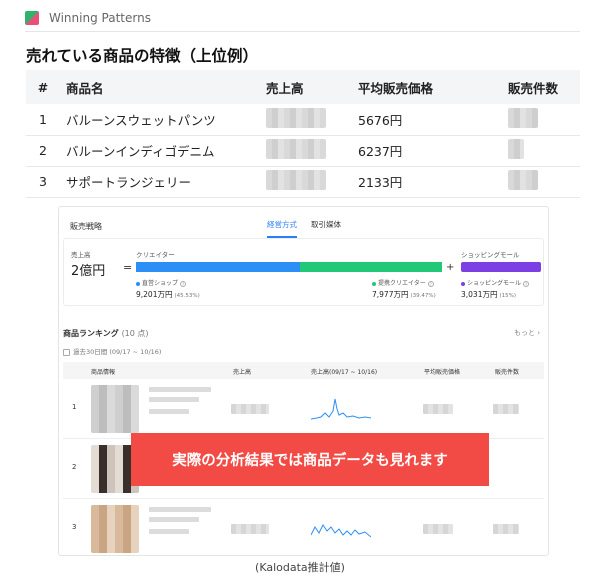  I want to click on col-header-product-name: 商品名, so click(160, 87).